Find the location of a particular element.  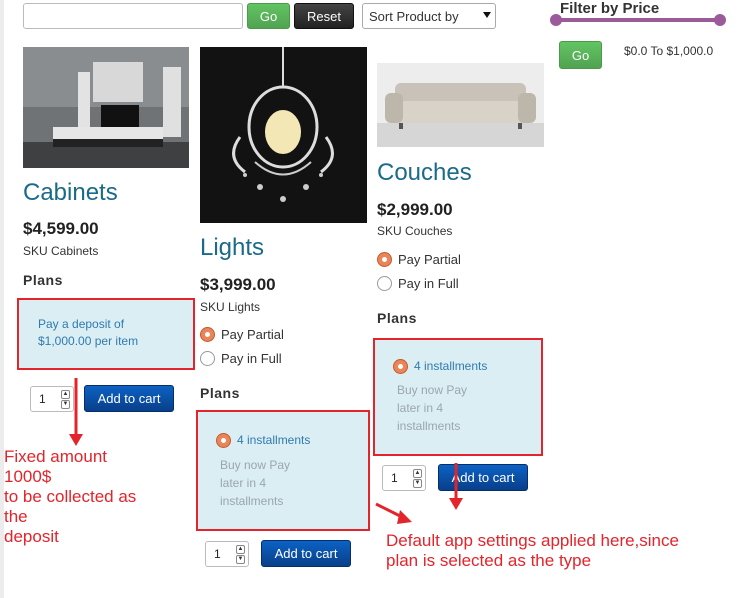

annotation-line: to be collected as is located at coordinates (70, 496).